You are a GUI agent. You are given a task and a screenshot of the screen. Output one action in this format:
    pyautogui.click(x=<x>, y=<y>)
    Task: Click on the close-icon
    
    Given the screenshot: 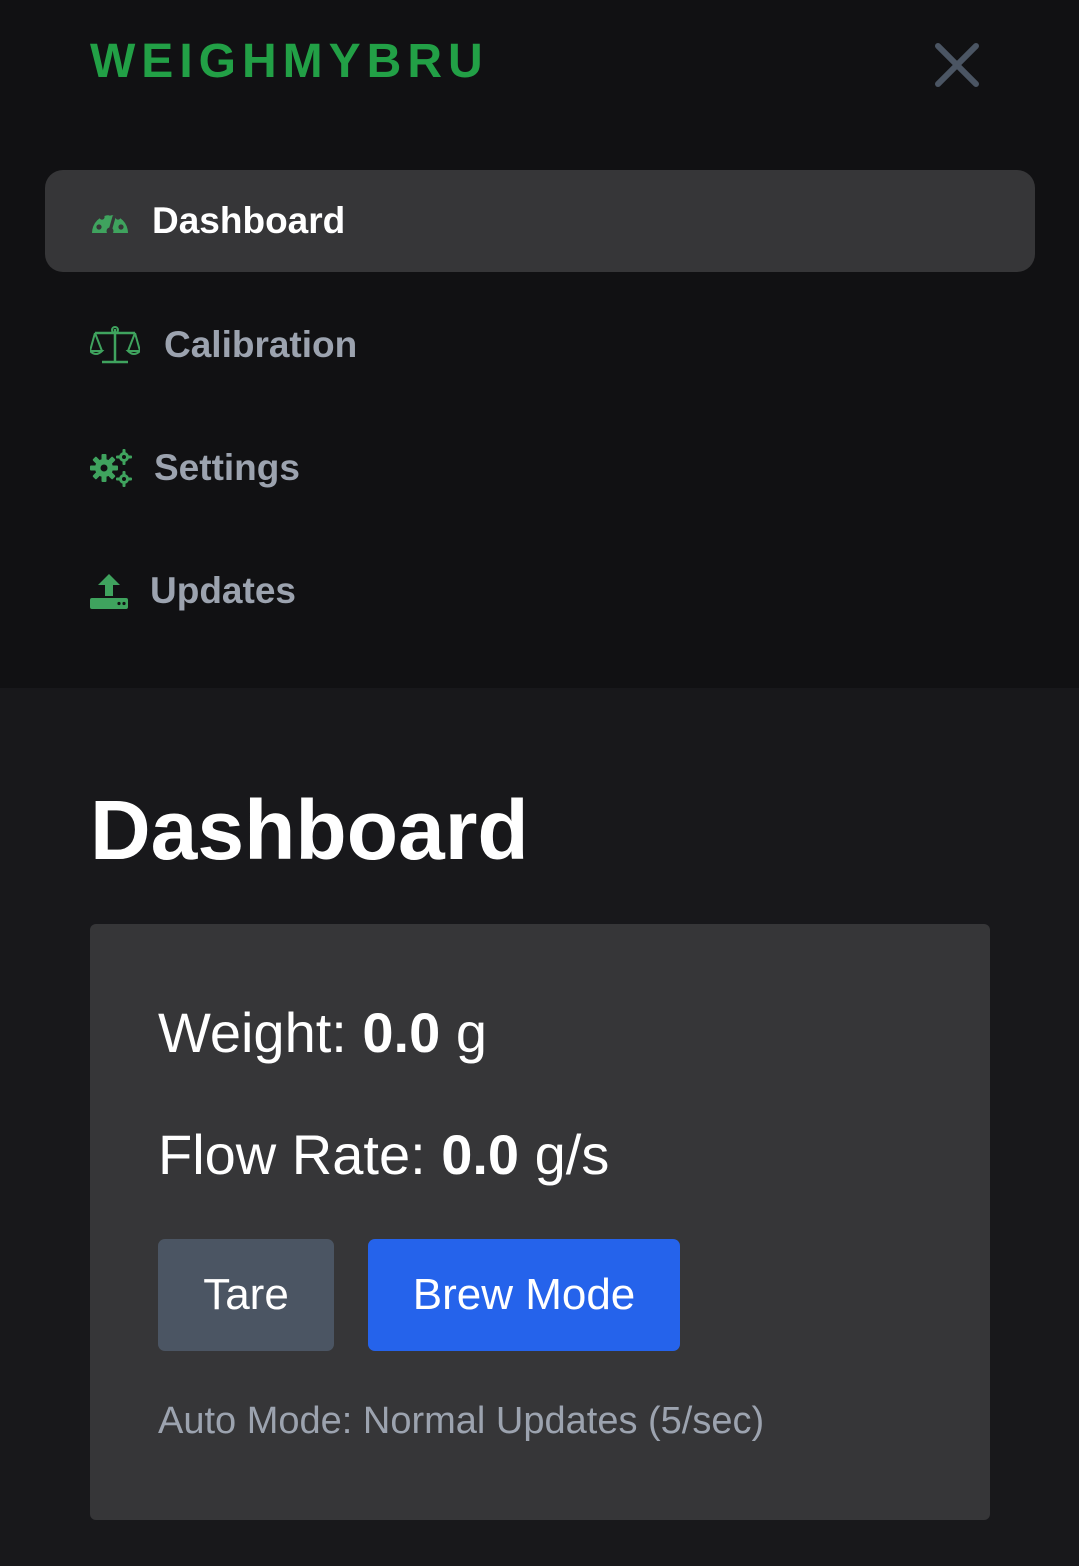 What is the action you would take?
    pyautogui.click(x=957, y=65)
    